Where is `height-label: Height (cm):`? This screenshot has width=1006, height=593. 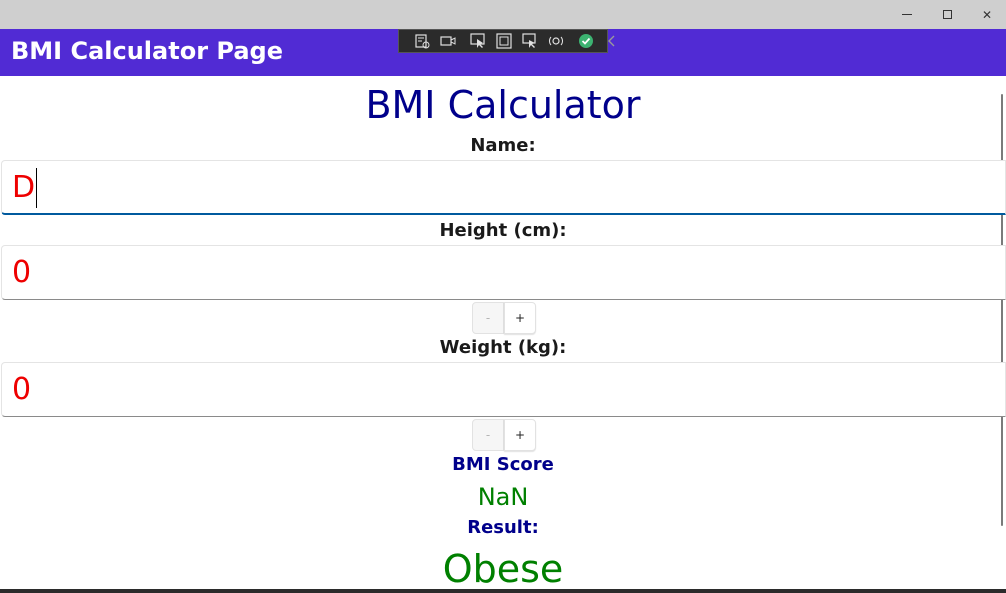
height-label: Height (cm): is located at coordinates (503, 230).